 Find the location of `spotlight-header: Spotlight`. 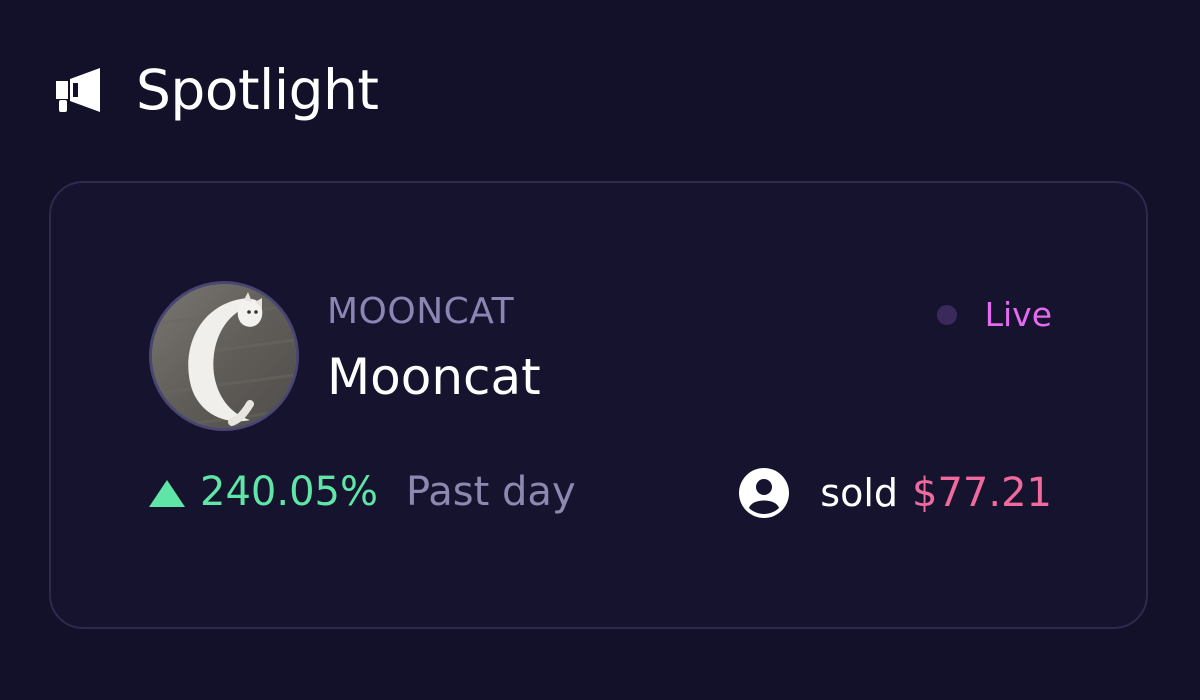

spotlight-header: Spotlight is located at coordinates (216, 90).